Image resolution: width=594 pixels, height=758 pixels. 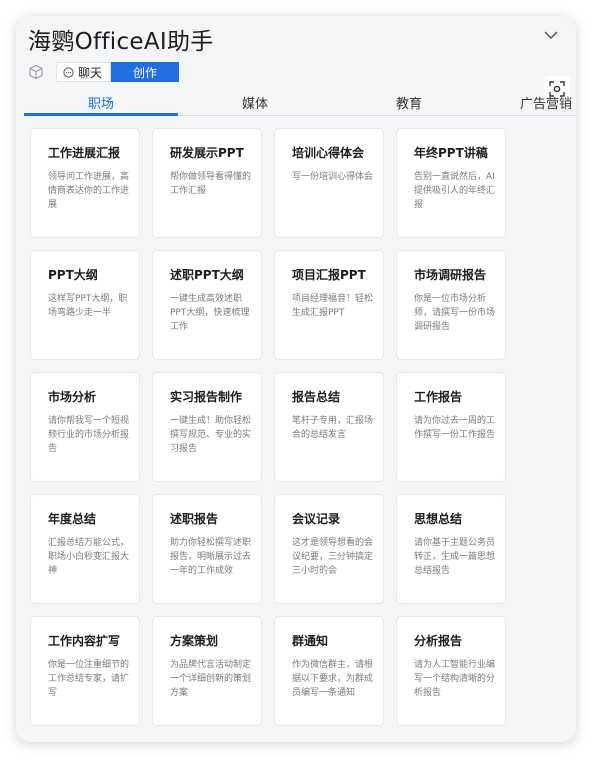 I want to click on card-title: 分析报告, so click(x=438, y=641).